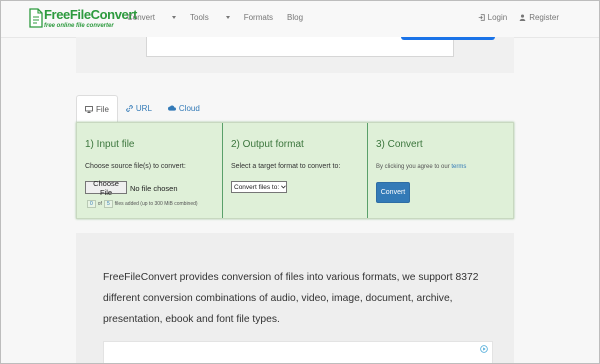 This screenshot has height=364, width=600. I want to click on tab-url: URL, so click(139, 108).